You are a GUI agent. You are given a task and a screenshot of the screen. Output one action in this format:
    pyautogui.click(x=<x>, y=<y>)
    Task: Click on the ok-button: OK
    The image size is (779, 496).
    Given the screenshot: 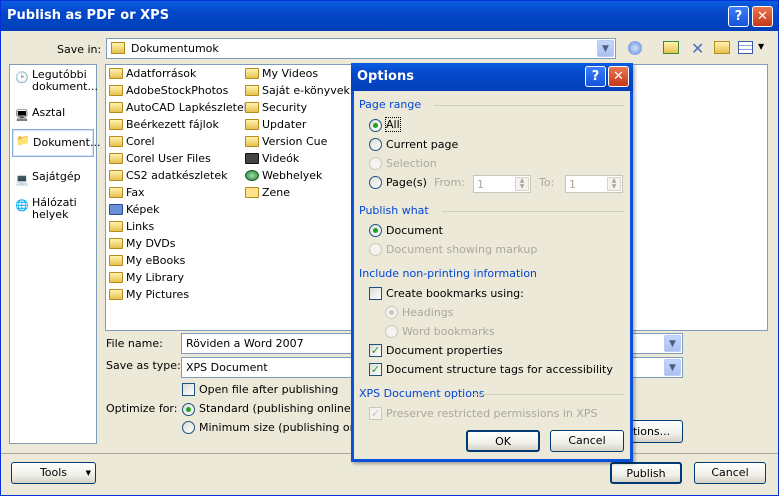 What is the action you would take?
    pyautogui.click(x=503, y=441)
    